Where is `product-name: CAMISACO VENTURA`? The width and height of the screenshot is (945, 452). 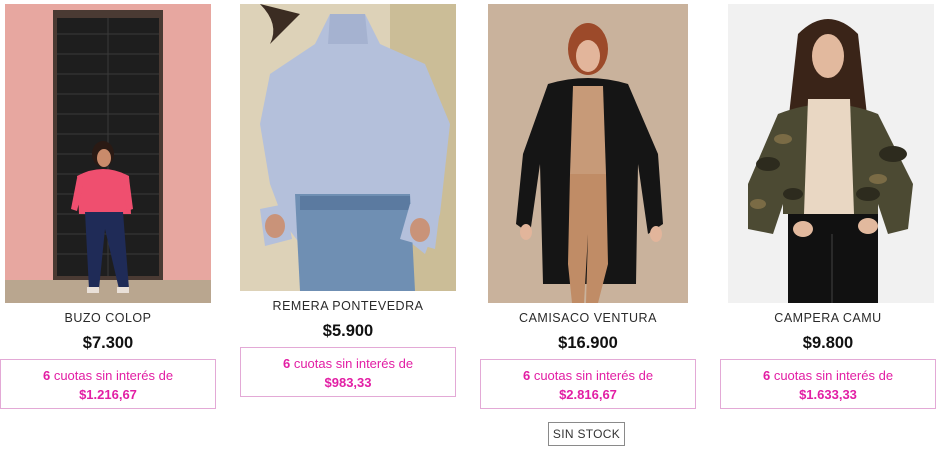
product-name: CAMISACO VENTURA is located at coordinates (588, 318).